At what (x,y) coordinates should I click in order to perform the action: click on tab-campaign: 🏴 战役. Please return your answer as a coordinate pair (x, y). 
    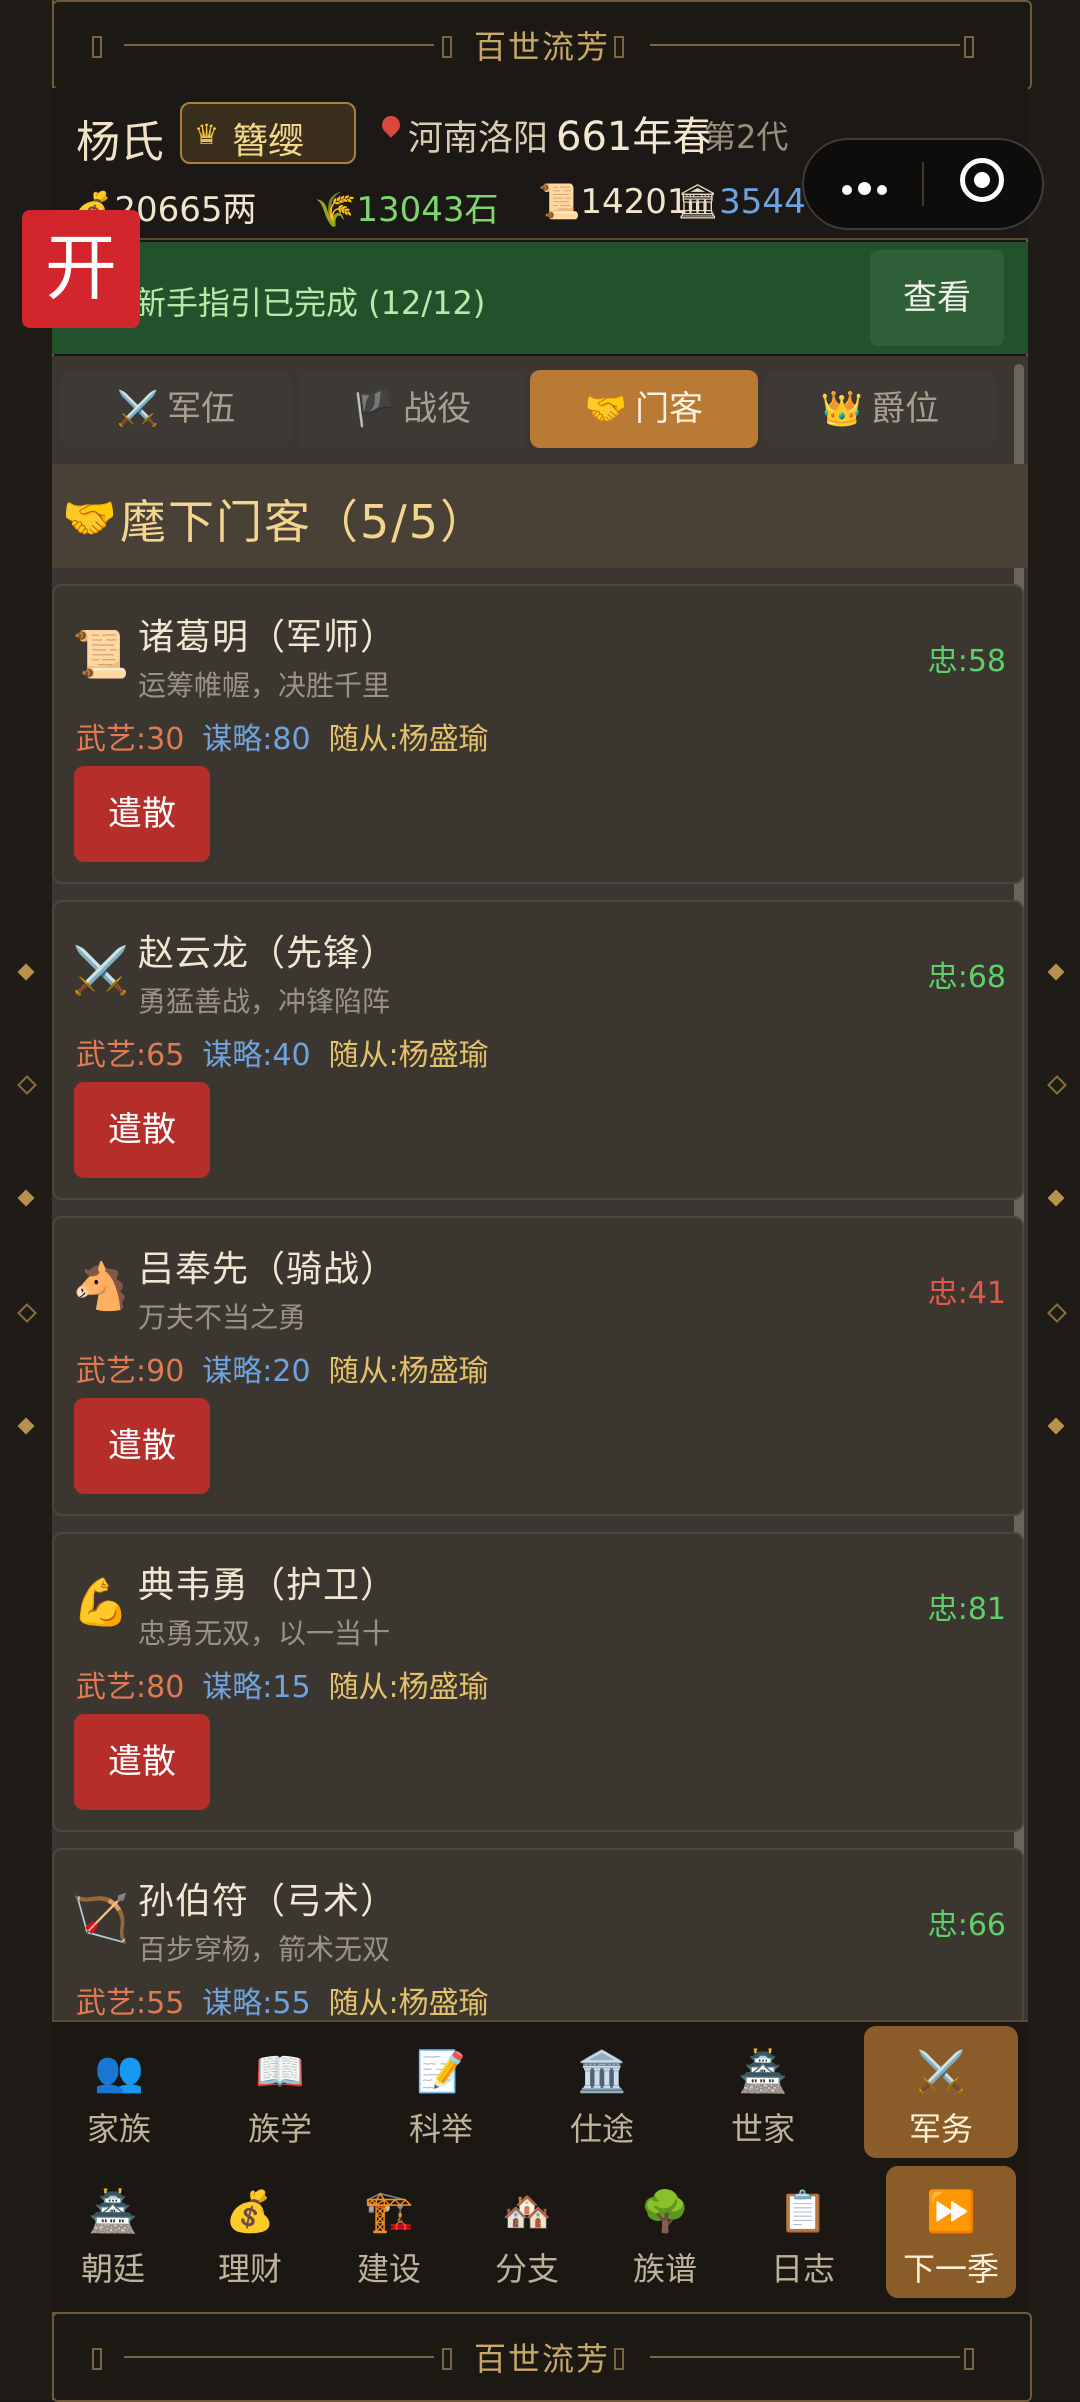
    Looking at the image, I should click on (412, 409).